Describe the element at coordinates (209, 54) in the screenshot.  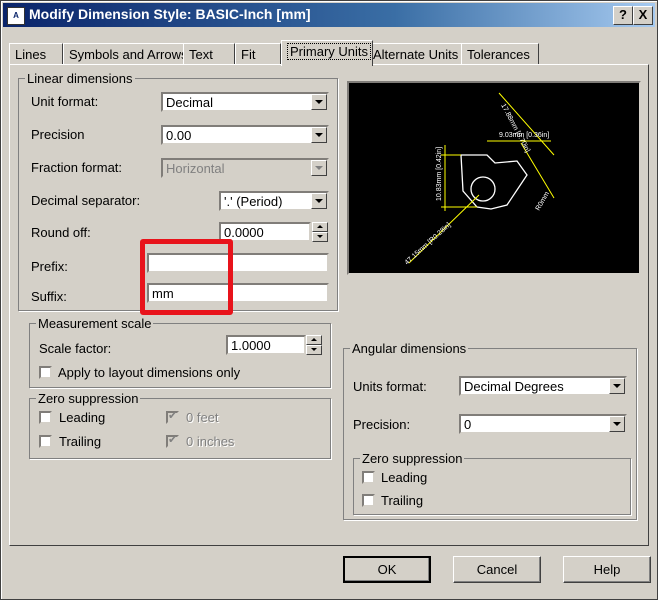
I see `tab-text: Text` at that location.